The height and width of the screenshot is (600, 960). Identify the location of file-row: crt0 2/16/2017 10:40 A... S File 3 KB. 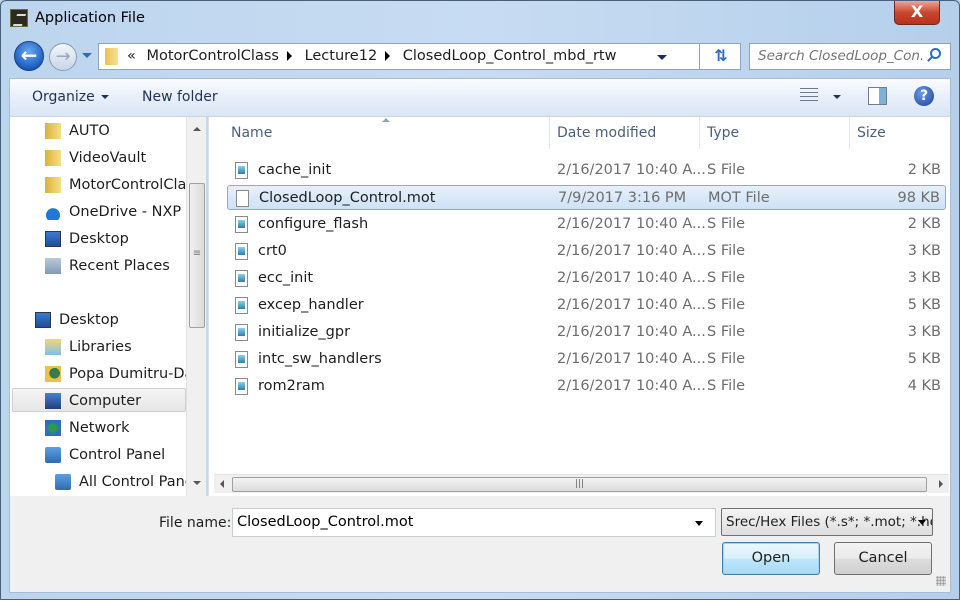
(586, 251).